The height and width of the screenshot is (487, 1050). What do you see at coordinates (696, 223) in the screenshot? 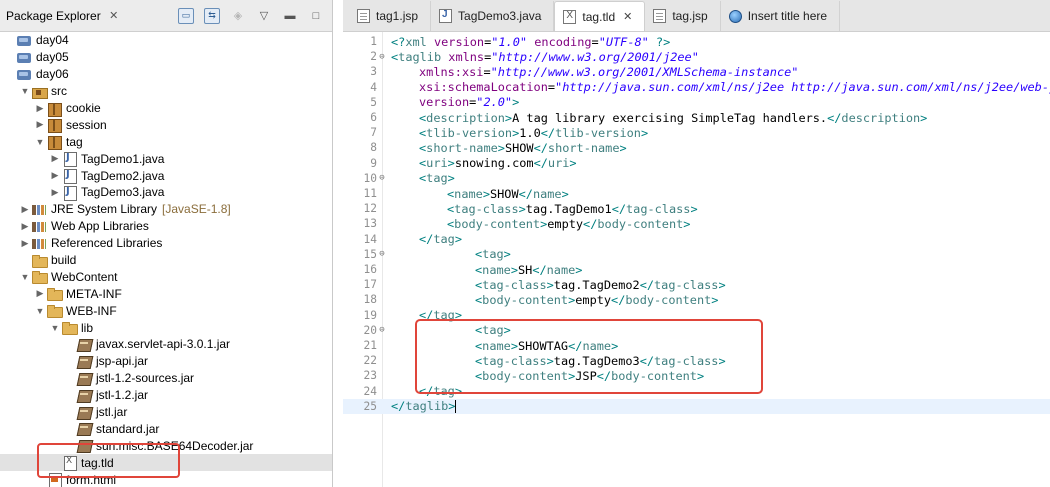
I see `code-line: 13 <body-content>empty</body-content>` at bounding box center [696, 223].